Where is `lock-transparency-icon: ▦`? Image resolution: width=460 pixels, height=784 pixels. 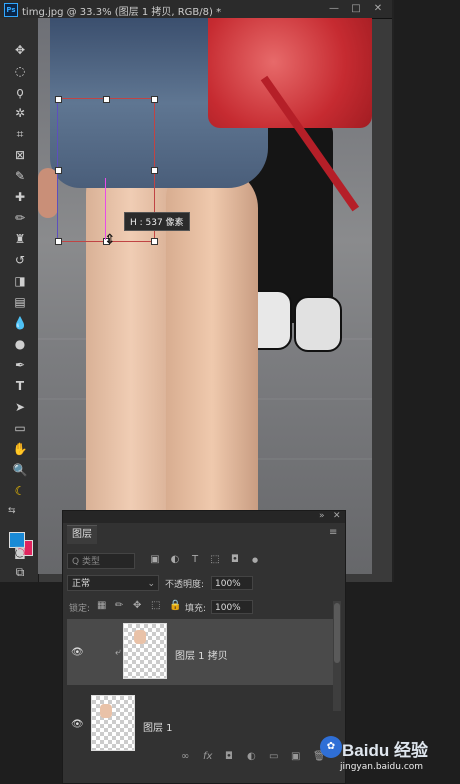 lock-transparency-icon: ▦ is located at coordinates (101, 605).